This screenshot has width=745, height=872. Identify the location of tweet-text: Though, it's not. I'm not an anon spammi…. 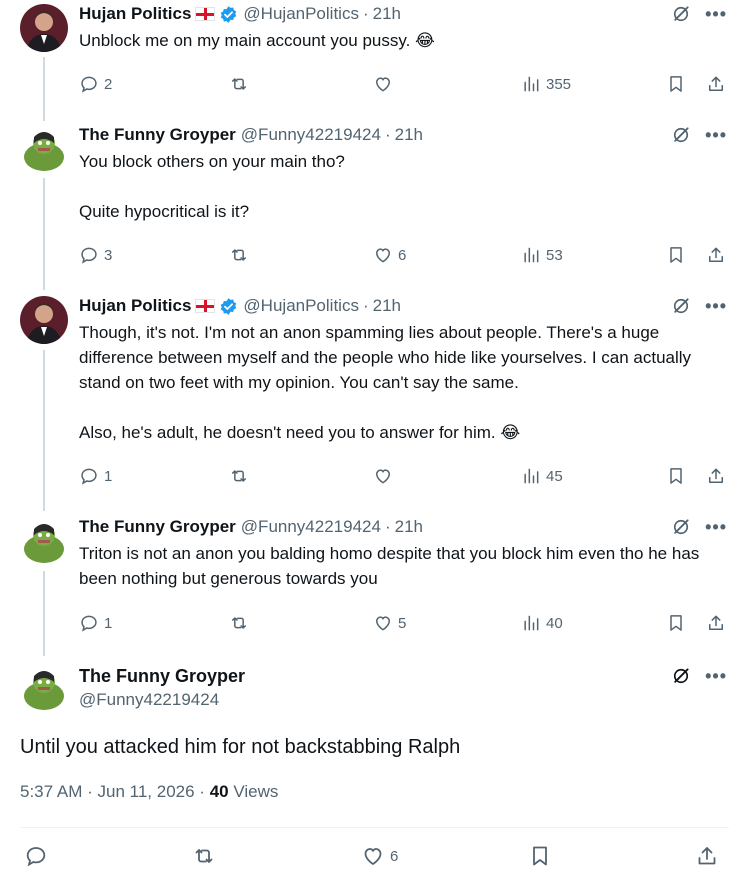
(385, 382).